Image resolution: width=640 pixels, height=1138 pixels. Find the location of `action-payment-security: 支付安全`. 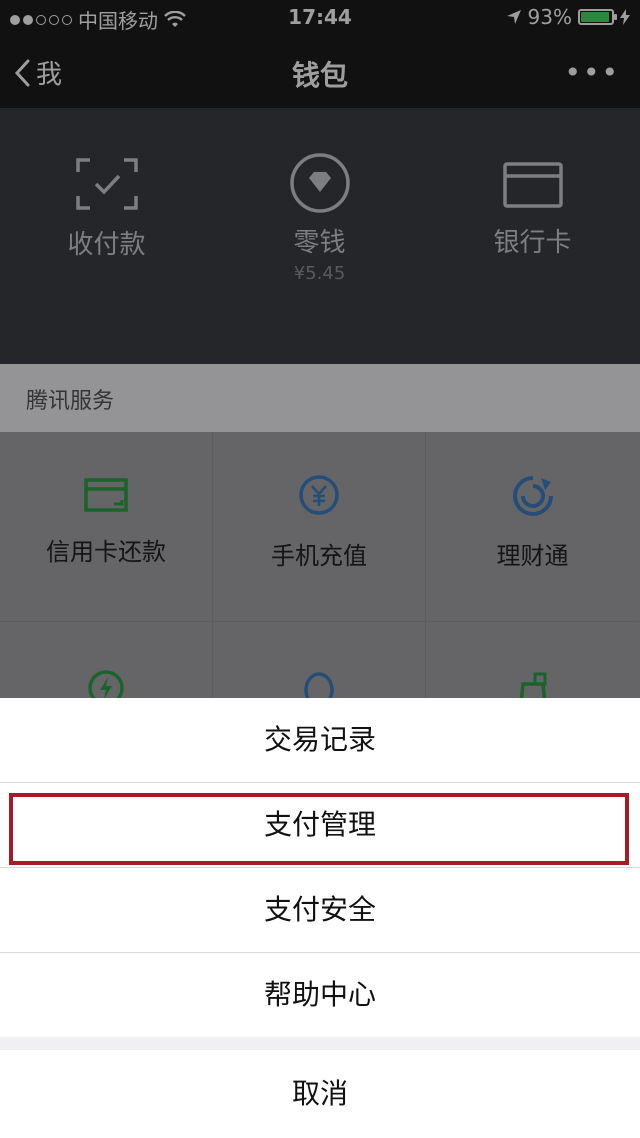

action-payment-security: 支付安全 is located at coordinates (320, 910).